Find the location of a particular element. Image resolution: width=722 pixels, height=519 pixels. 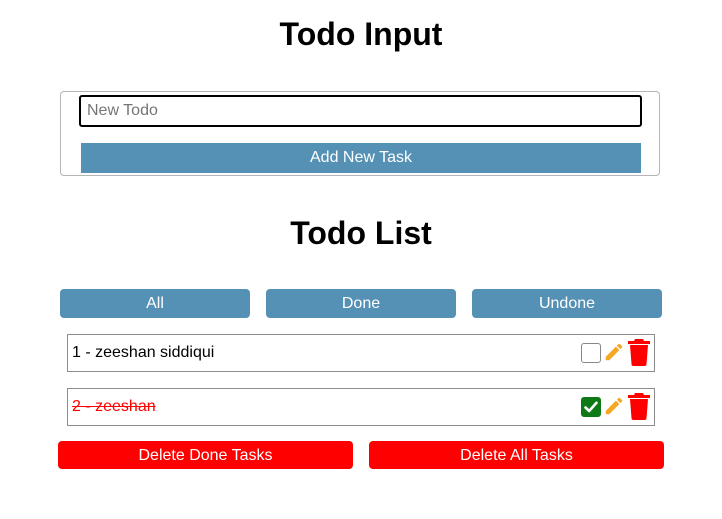

todo-input-title: Todo Input is located at coordinates (361, 34).